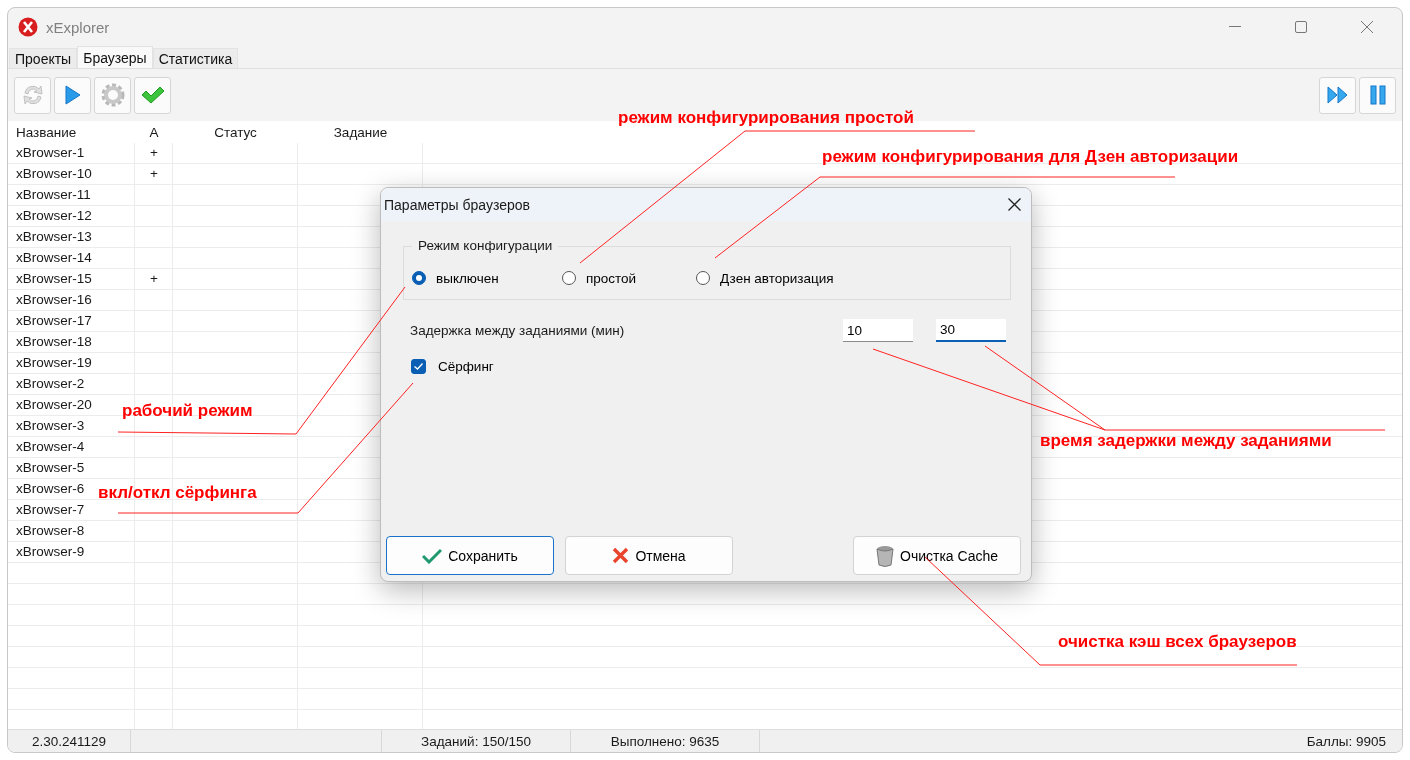 The image size is (1410, 760). What do you see at coordinates (50, 510) in the screenshot?
I see `table-cell-text: xBrowser-7` at bounding box center [50, 510].